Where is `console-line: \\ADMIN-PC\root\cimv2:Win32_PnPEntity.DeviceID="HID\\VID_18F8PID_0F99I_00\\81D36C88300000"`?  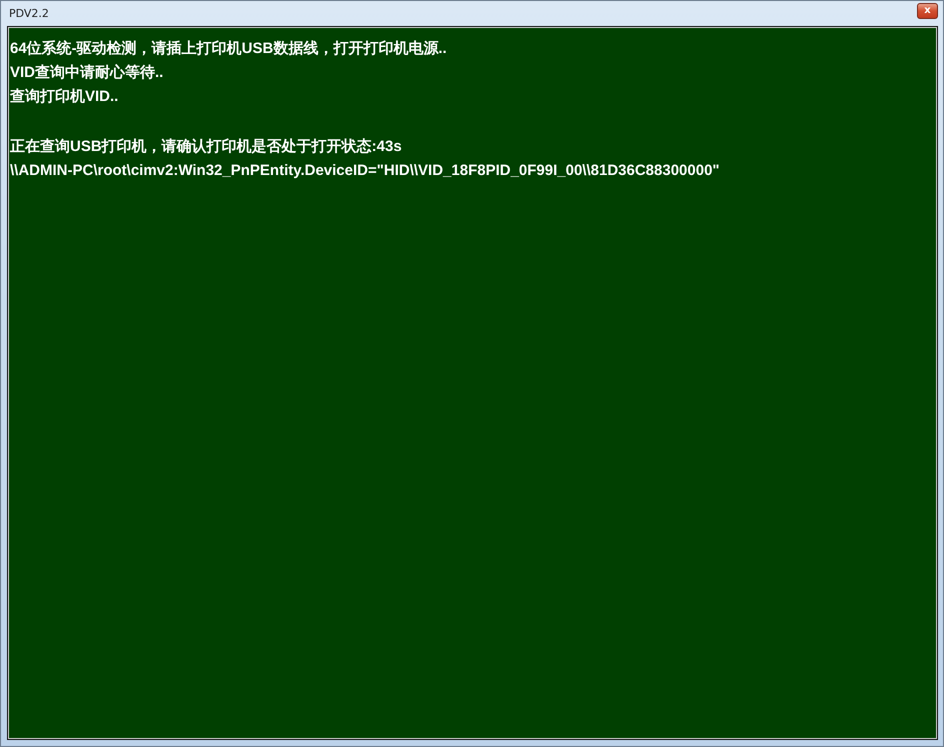
console-line: \\ADMIN-PC\root\cimv2:Win32_PnPEntity.DeviceID="HID\\VID_18F8PID_0F99I_00\\81D36C88300000" is located at coordinates (365, 171).